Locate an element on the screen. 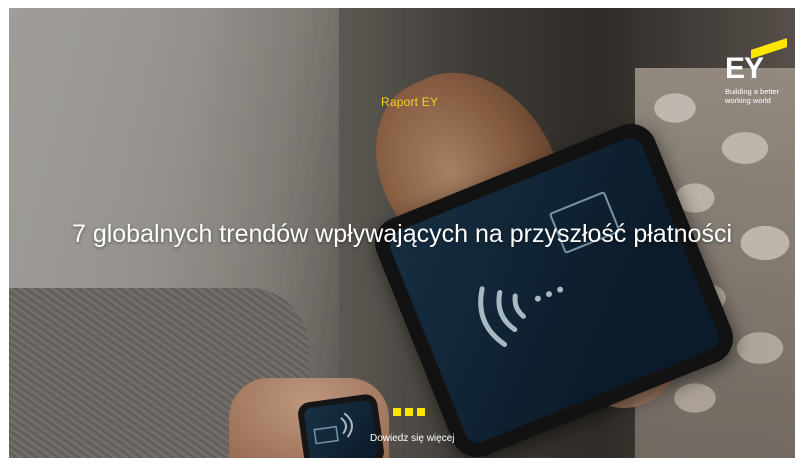  ey-tagline-line2: working world is located at coordinates (748, 100).